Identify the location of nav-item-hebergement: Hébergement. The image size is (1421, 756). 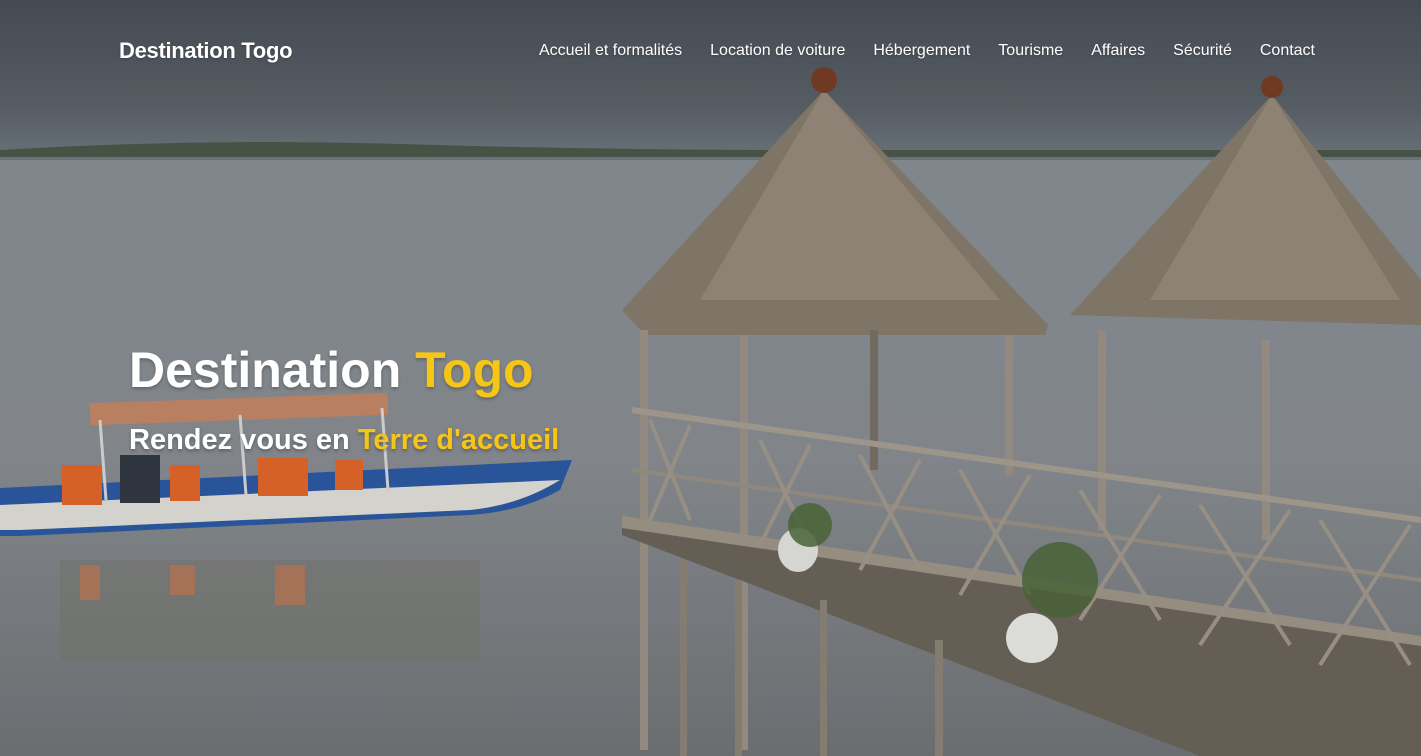
(921, 51).